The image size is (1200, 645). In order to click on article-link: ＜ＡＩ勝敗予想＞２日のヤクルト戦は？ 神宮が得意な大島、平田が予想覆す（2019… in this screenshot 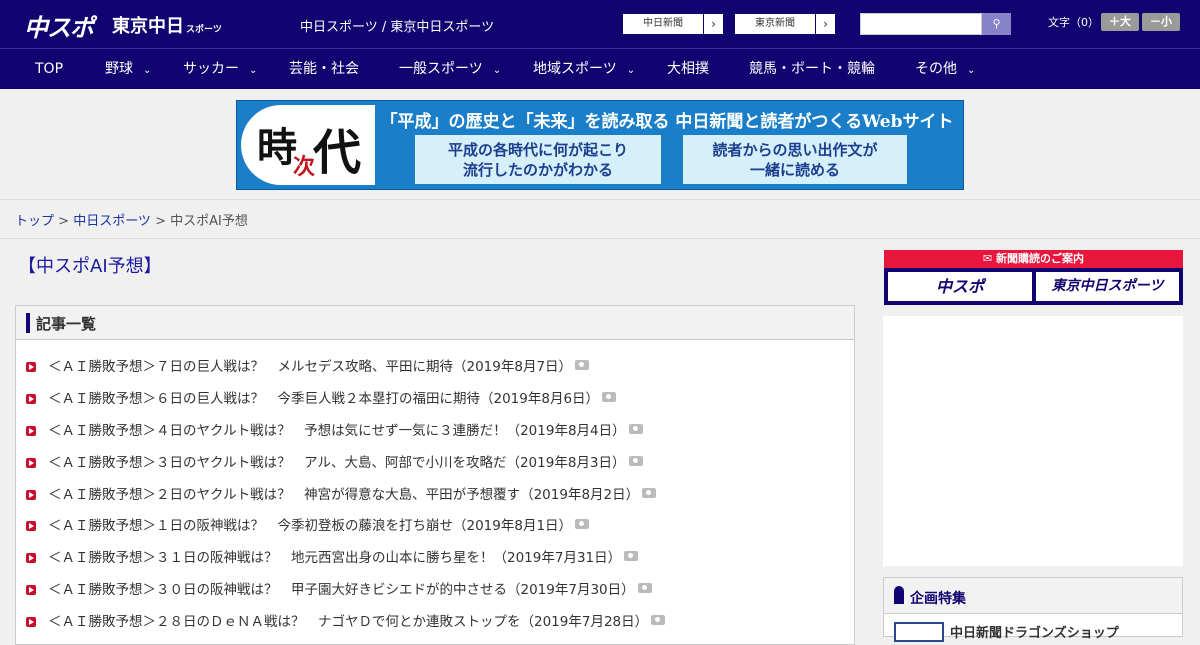, I will do `click(341, 493)`.